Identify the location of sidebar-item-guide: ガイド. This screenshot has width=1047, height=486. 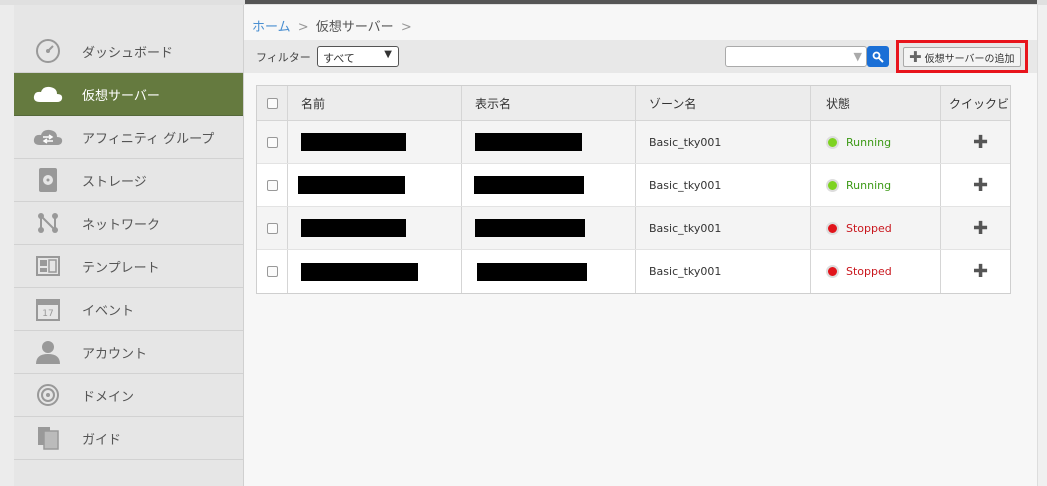
(128, 438).